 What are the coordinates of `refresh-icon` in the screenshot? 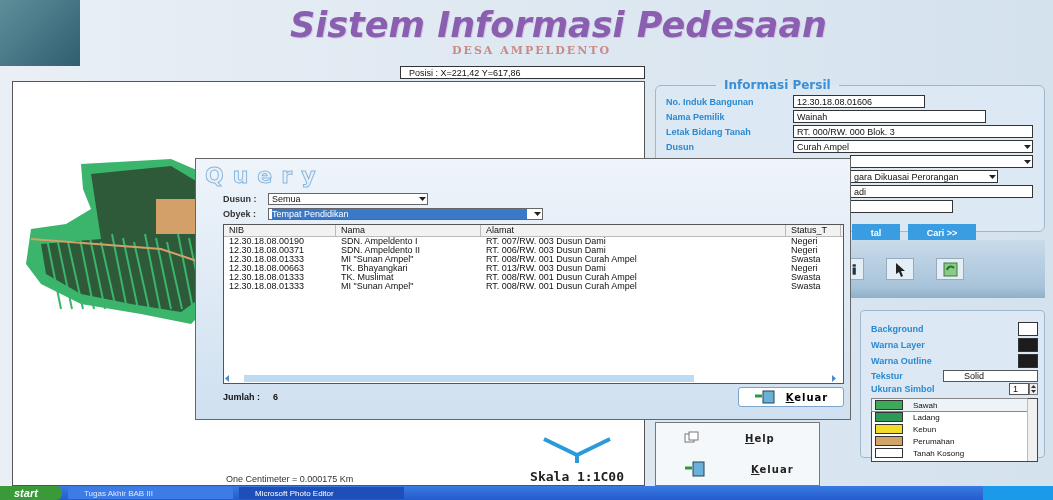 It's located at (950, 269).